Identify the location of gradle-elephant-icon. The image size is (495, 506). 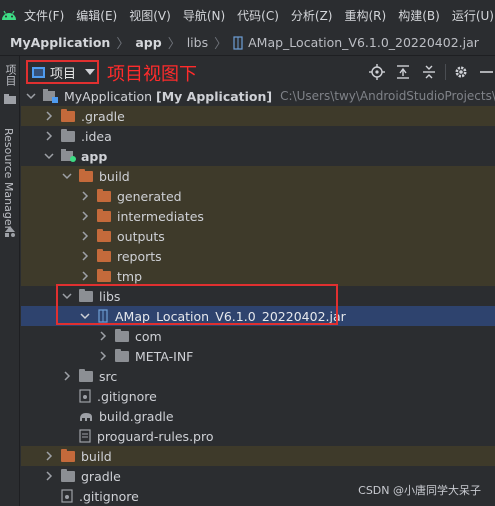
(86, 417).